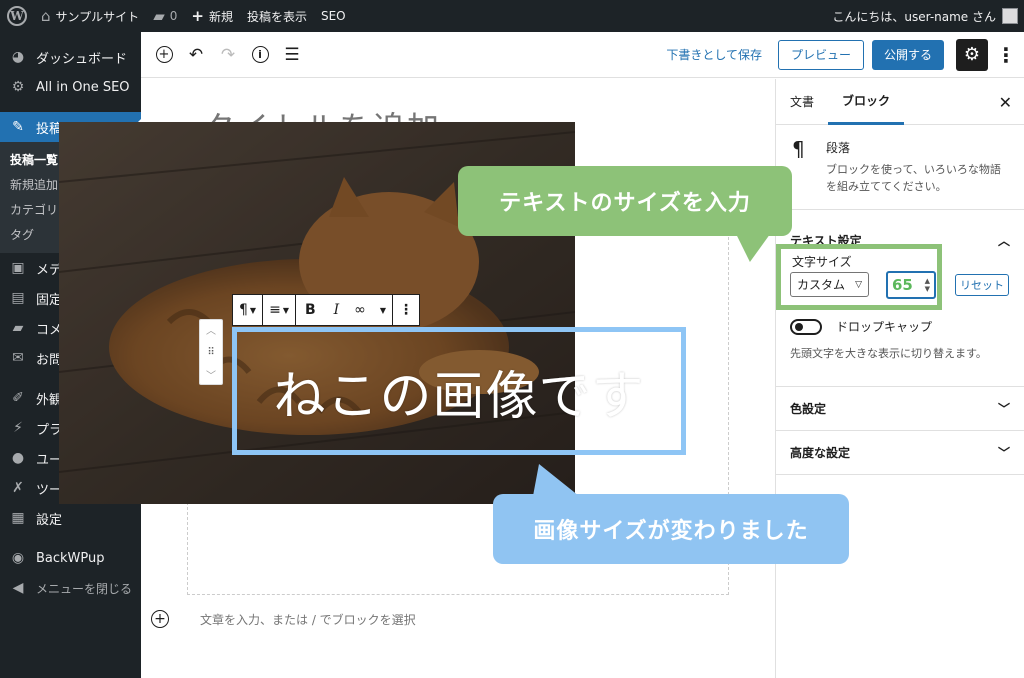 This screenshot has width=1024, height=678. I want to click on editor-header: + ↶ ↷ i ☰ 下書きとして保存 プレビュー 公開する ⚙ ⋮, so click(582, 55).